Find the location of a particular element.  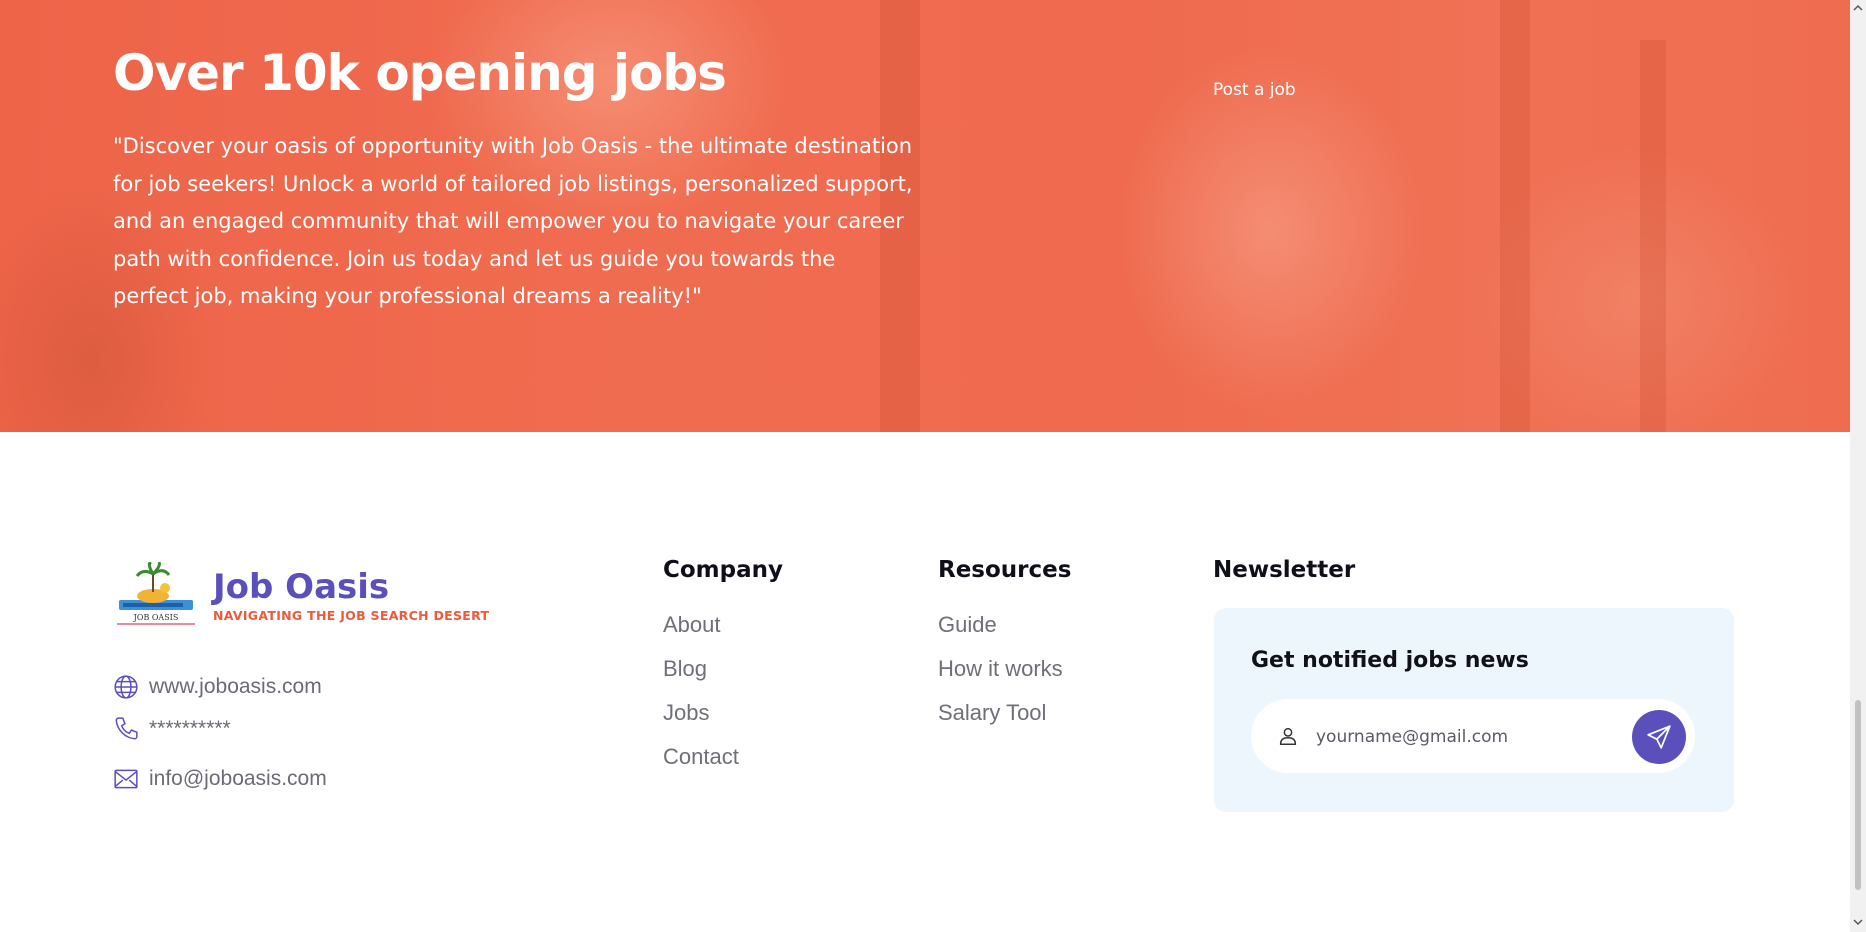

scroll-down-arrow-icon is located at coordinates (1858, 922).